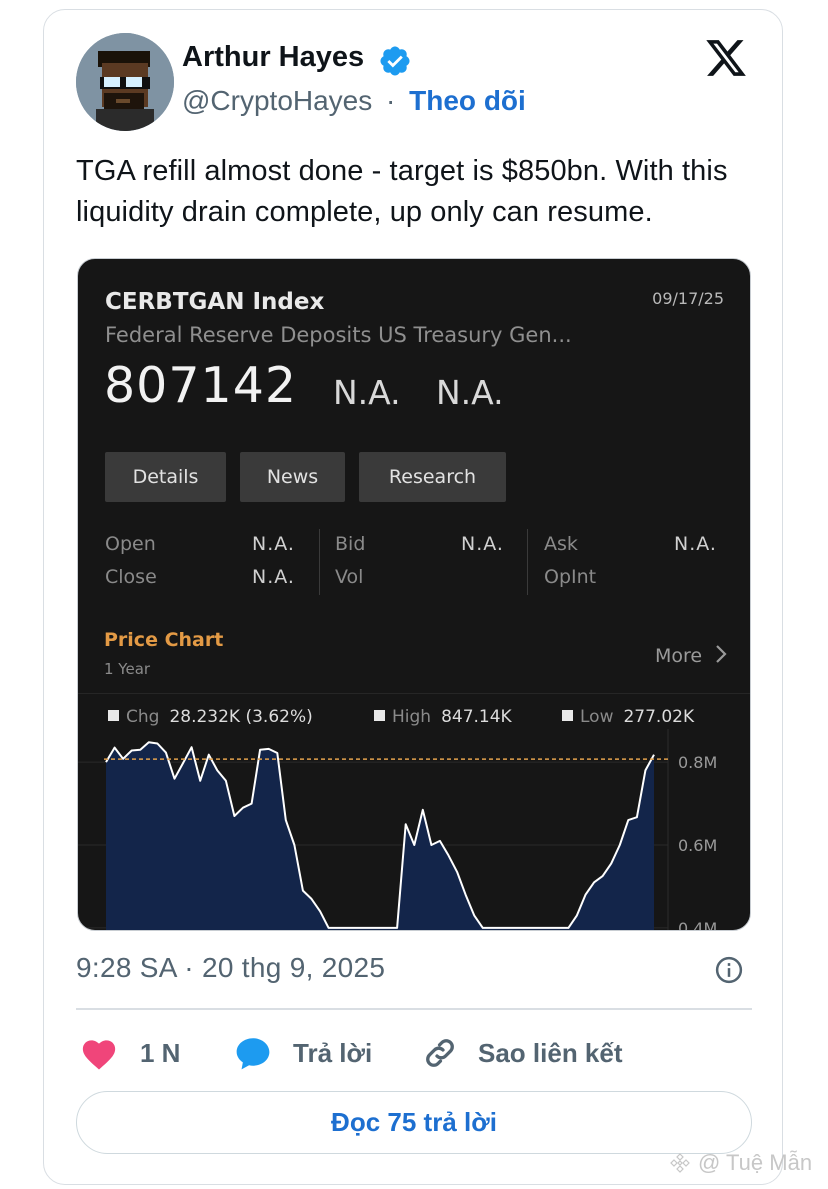  I want to click on action-divider, so click(414, 1009).